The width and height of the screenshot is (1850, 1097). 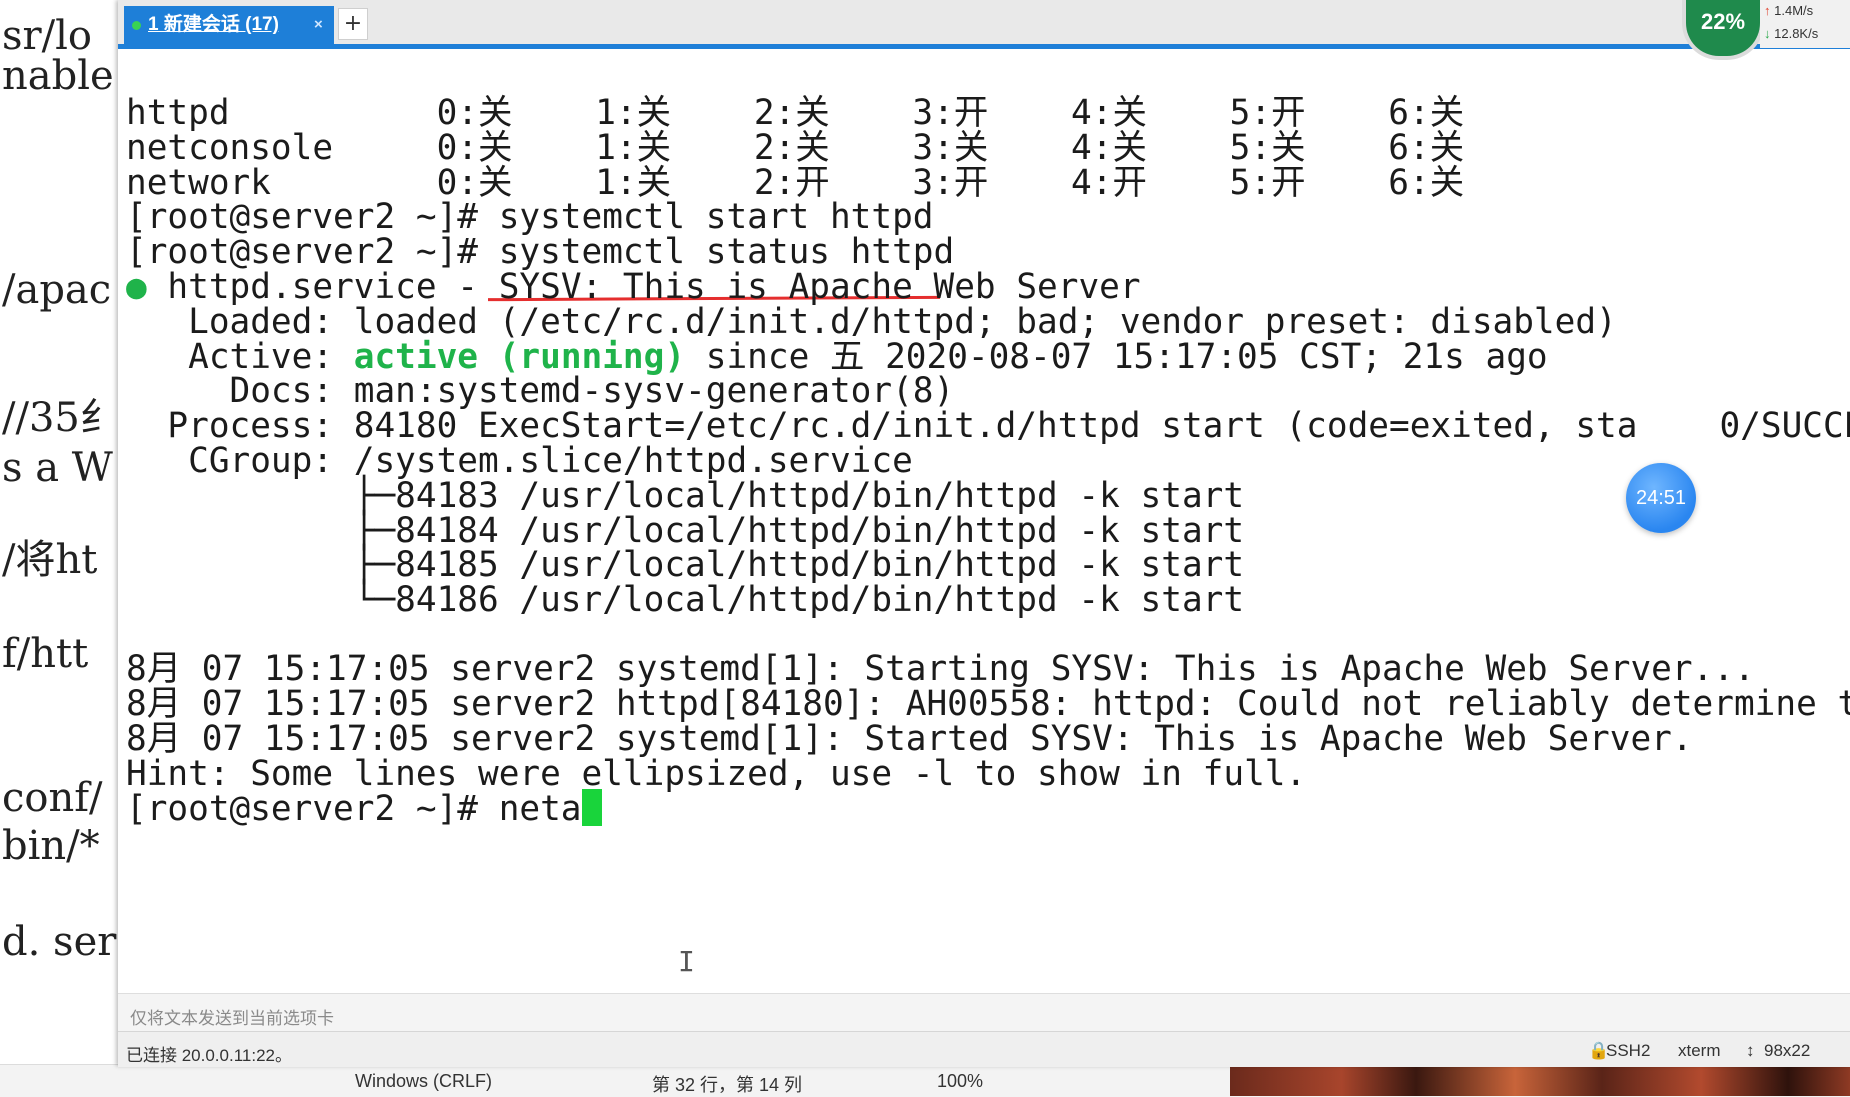 I want to click on new-tab-button: +, so click(x=353, y=24).